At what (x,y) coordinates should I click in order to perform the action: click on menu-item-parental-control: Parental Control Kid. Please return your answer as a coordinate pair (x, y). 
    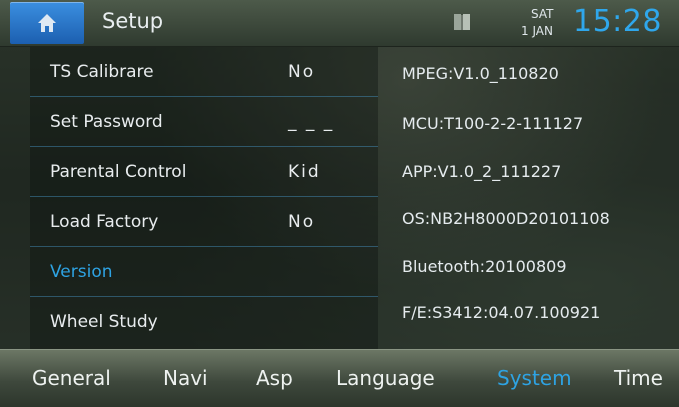
    Looking at the image, I should click on (204, 172).